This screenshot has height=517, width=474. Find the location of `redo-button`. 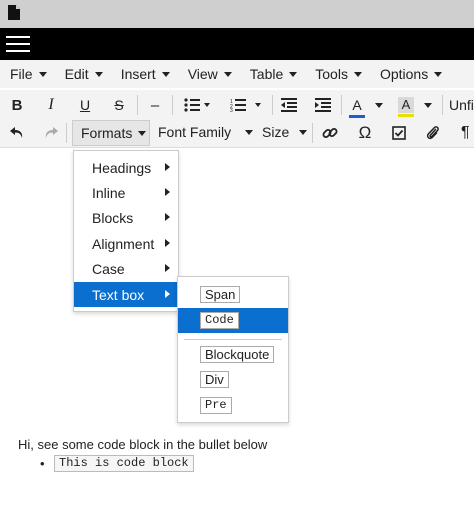

redo-button is located at coordinates (51, 133).